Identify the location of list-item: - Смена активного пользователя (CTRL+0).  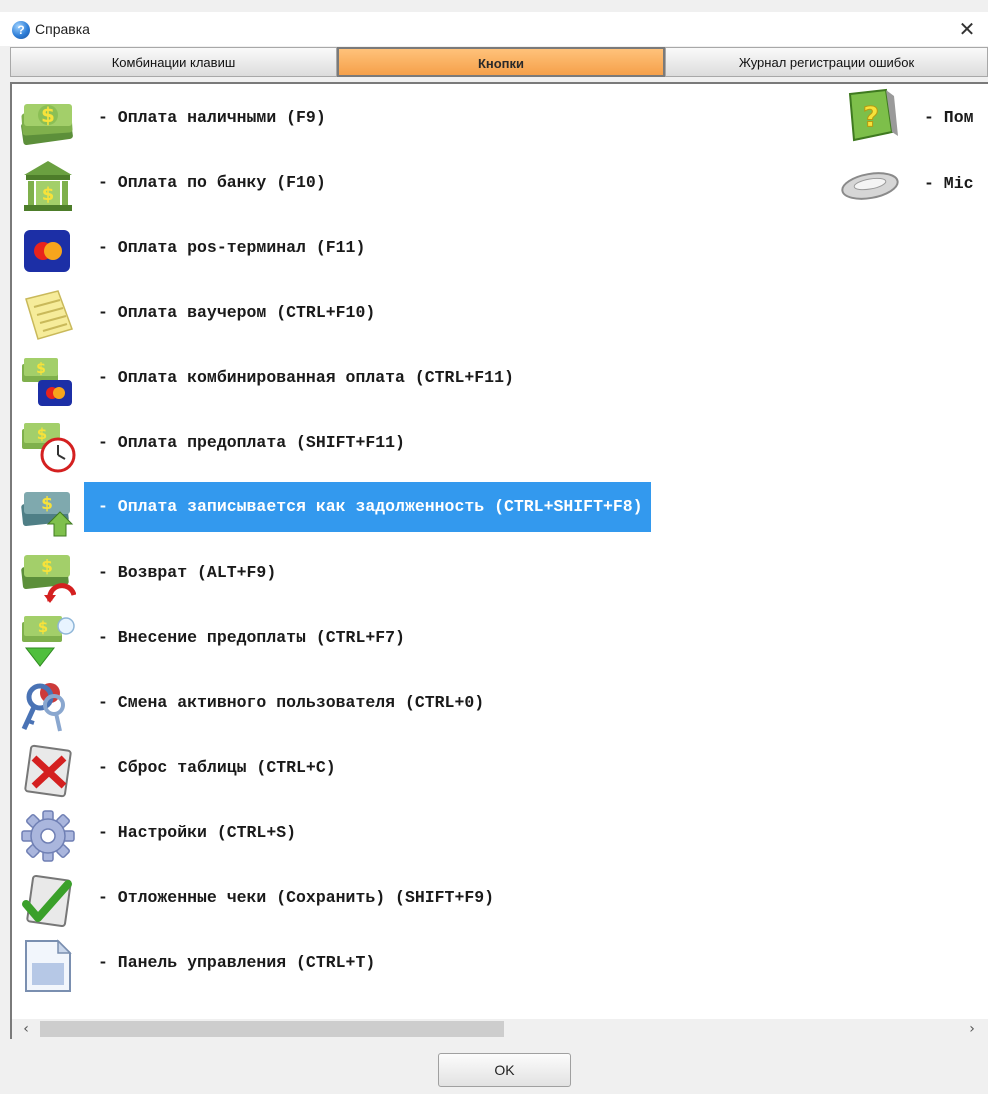
(435, 705).